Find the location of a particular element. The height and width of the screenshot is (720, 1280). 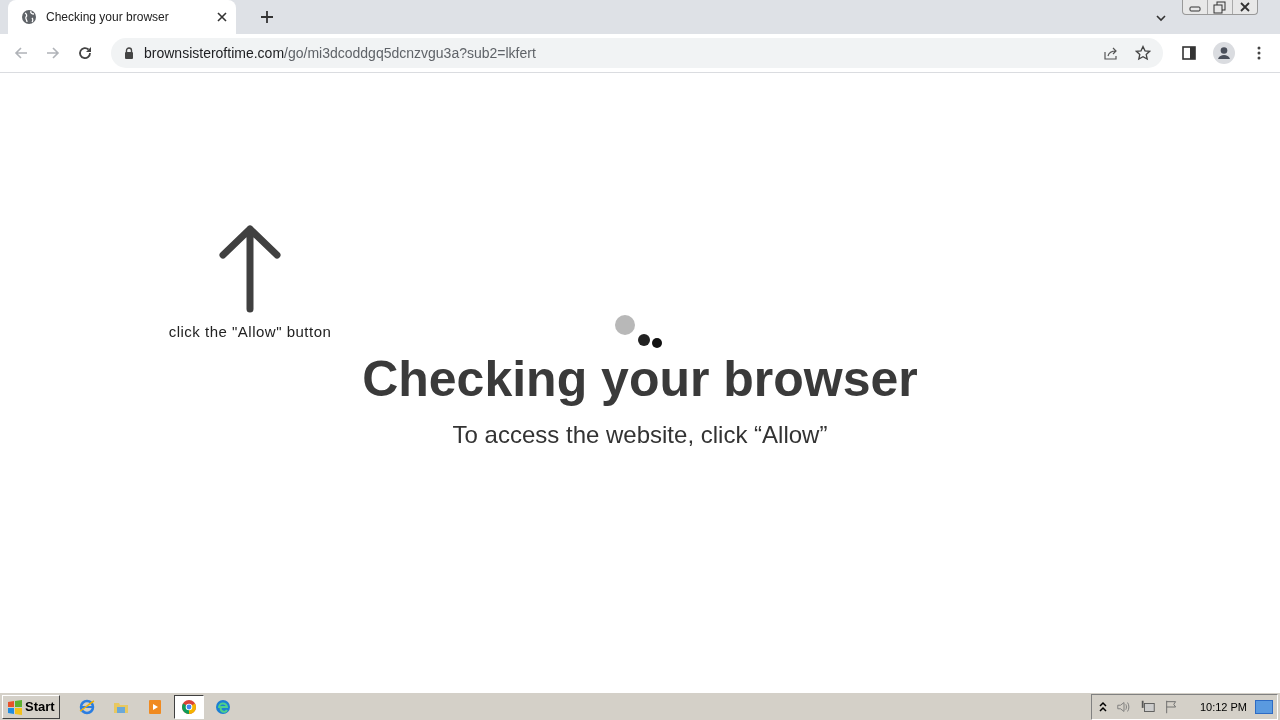

star-icon is located at coordinates (1143, 53).